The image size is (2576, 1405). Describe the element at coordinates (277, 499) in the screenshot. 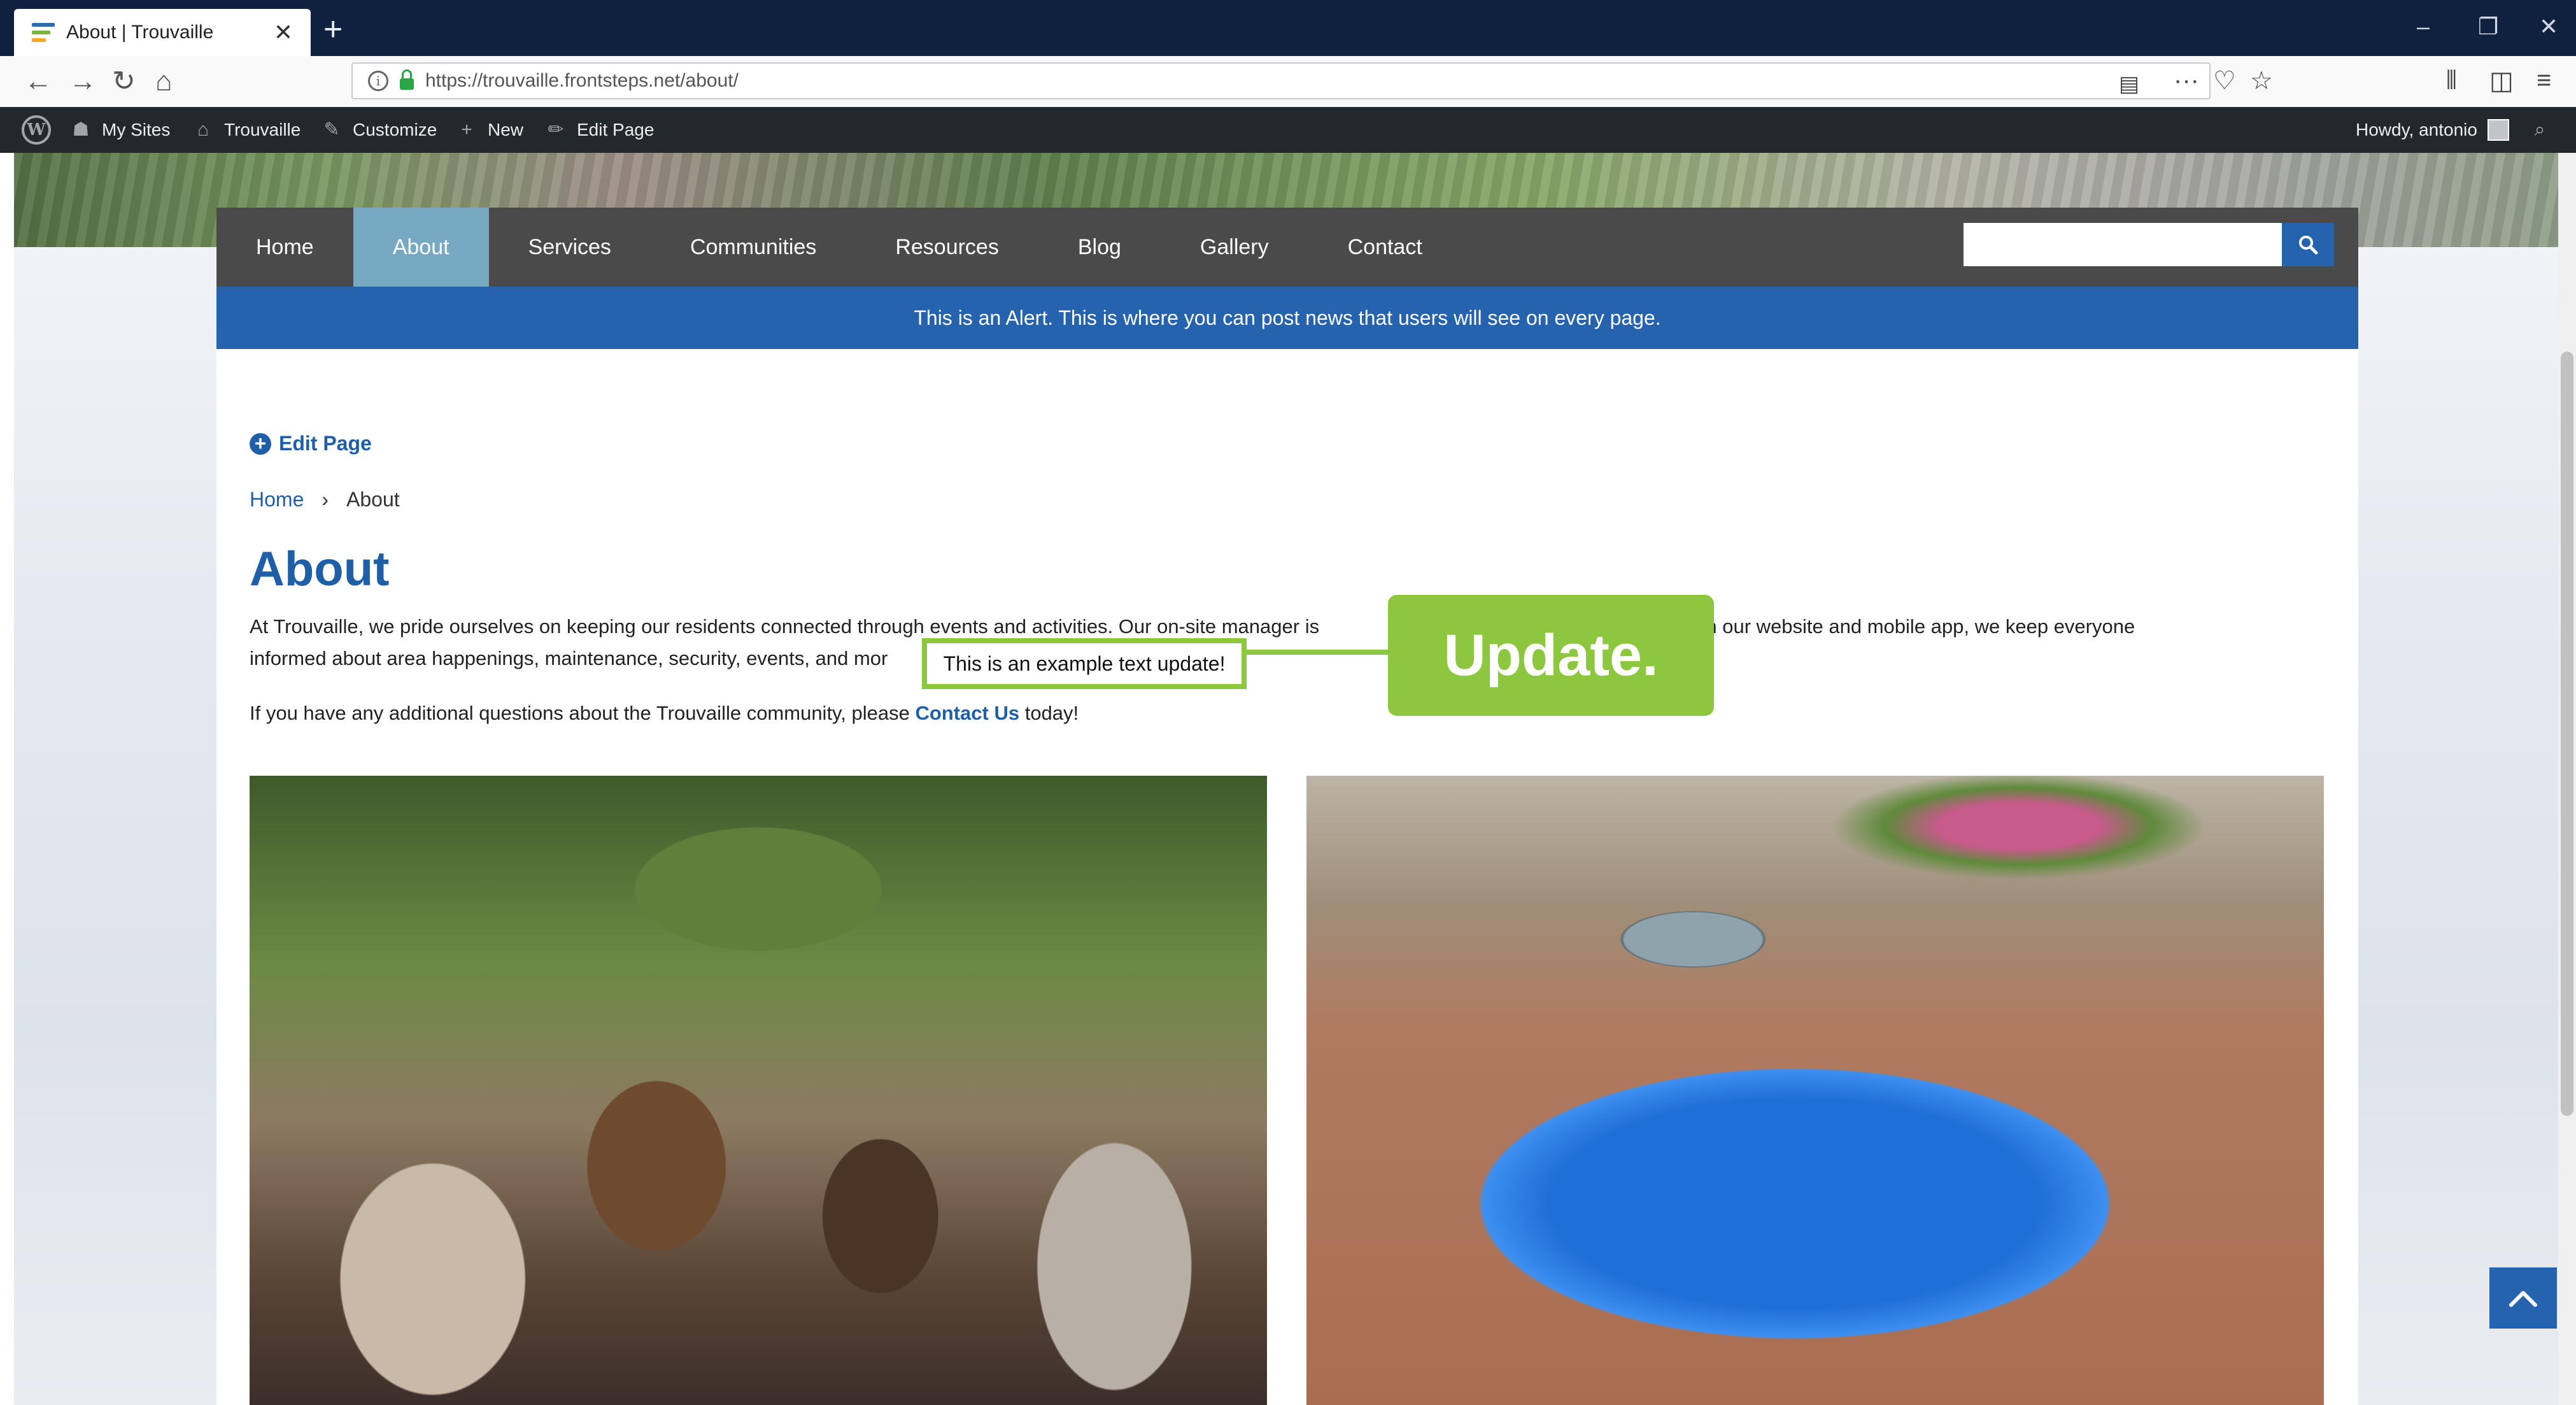

I see `breadcrumb-home: Home` at that location.